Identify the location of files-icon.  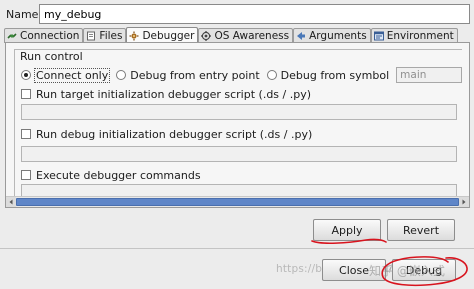
(91, 36).